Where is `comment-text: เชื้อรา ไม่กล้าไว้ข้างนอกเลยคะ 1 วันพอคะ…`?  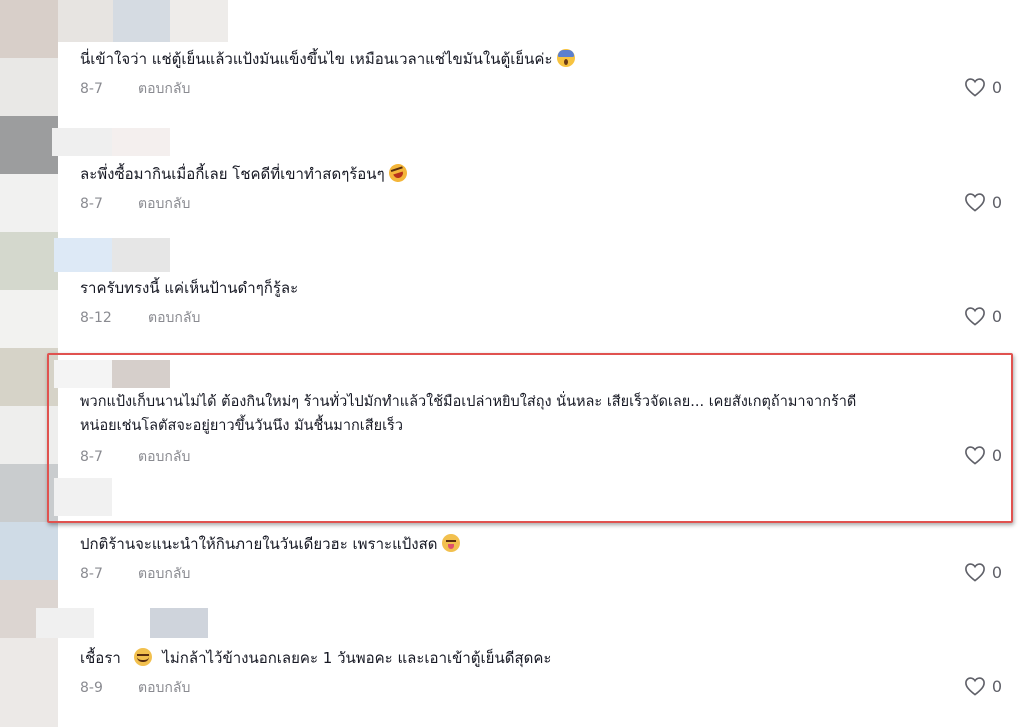
comment-text: เชื้อรา ไม่กล้าไว้ข้างนอกเลยคะ 1 วันพอคะ… is located at coordinates (515, 658).